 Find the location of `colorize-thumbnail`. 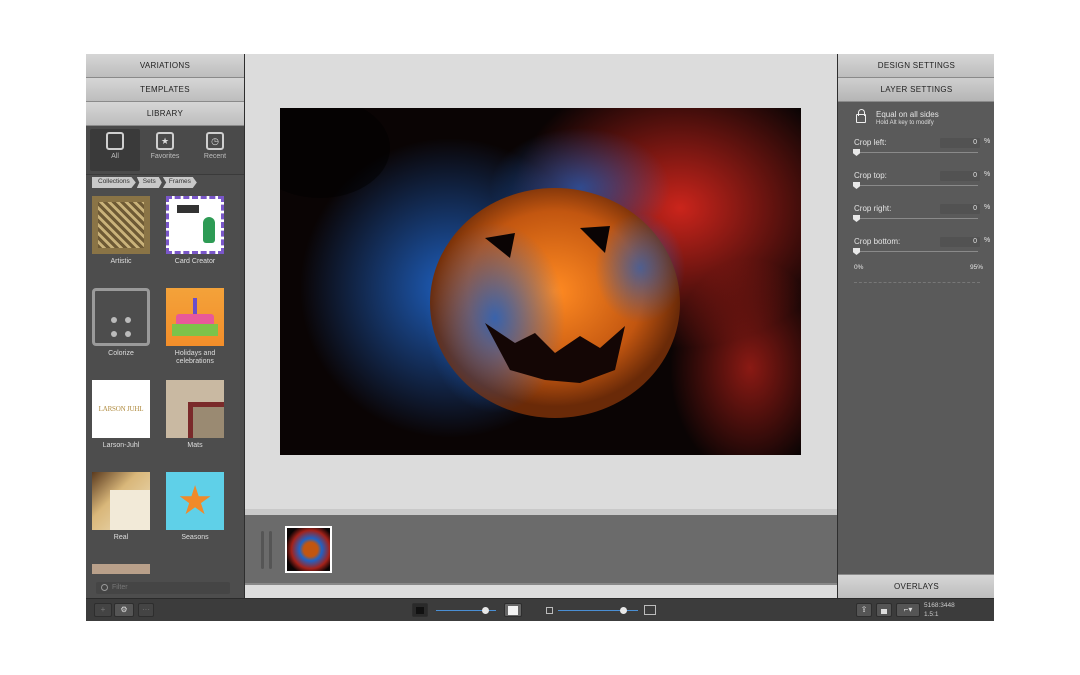

colorize-thumbnail is located at coordinates (121, 317).